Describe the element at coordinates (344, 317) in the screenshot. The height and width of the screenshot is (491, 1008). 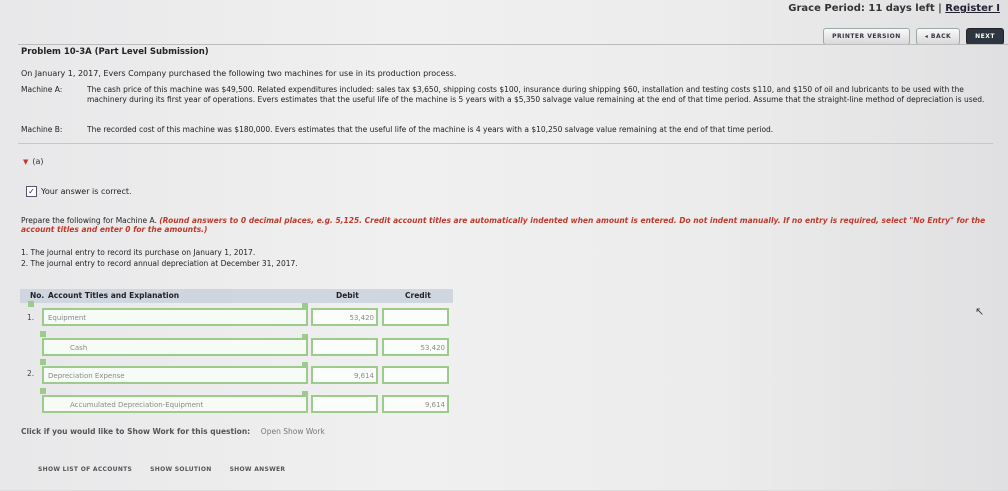
I see `debit-field: 53,420` at that location.